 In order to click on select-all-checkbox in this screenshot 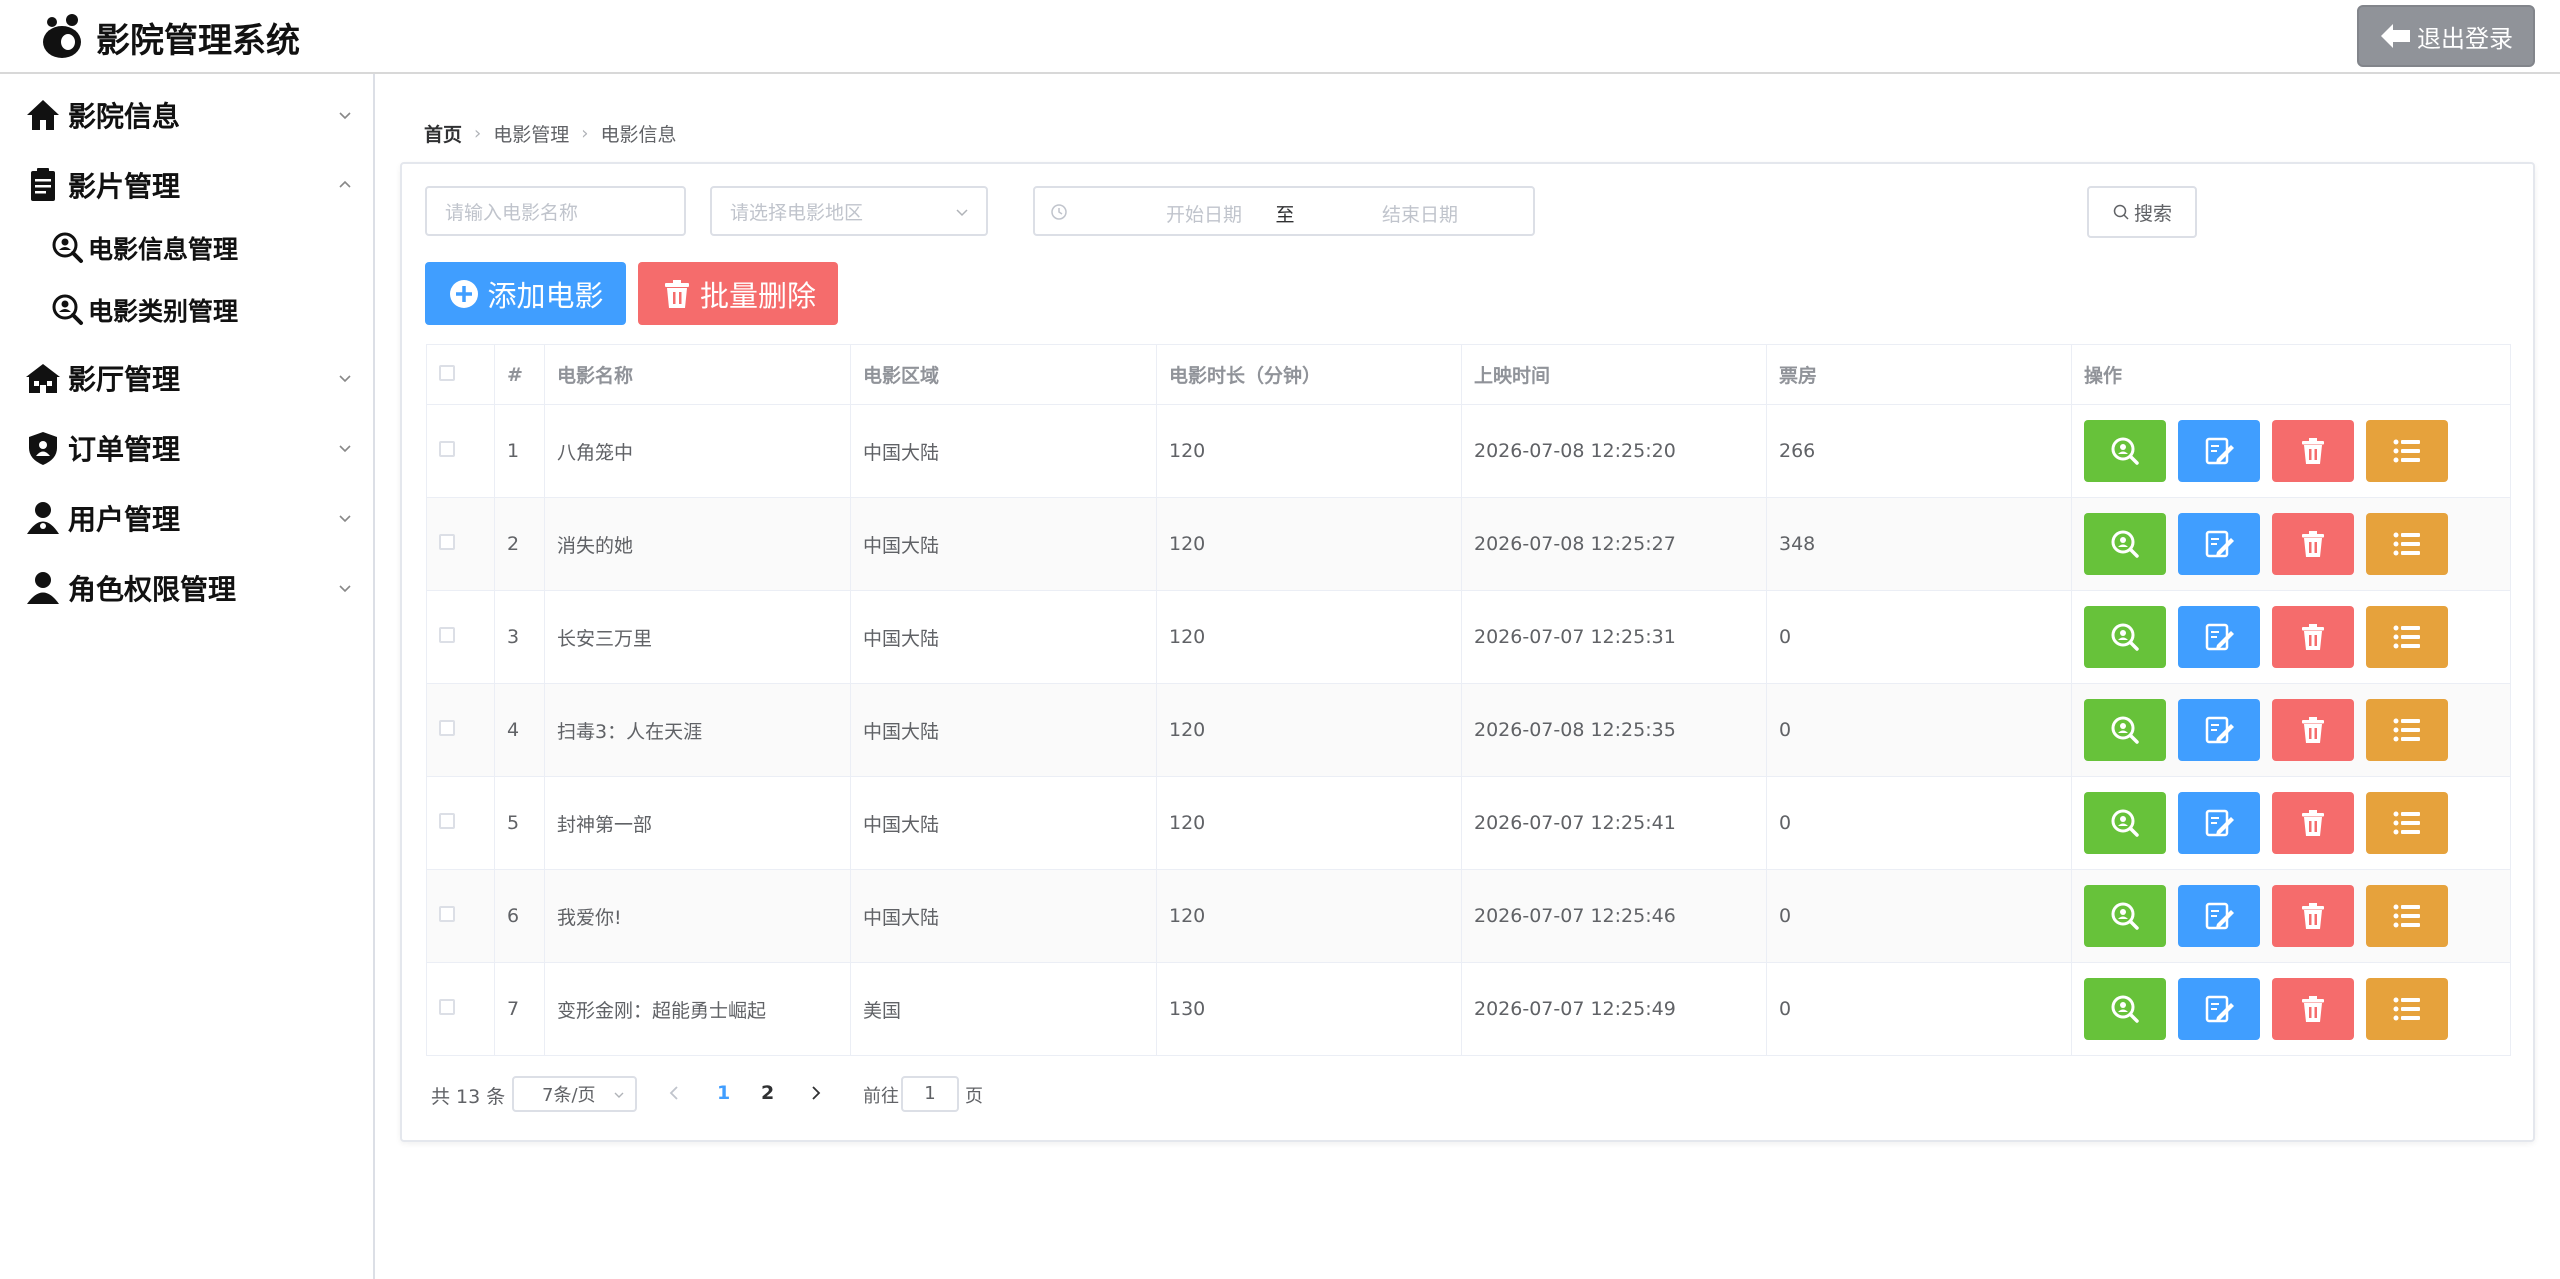, I will do `click(447, 372)`.